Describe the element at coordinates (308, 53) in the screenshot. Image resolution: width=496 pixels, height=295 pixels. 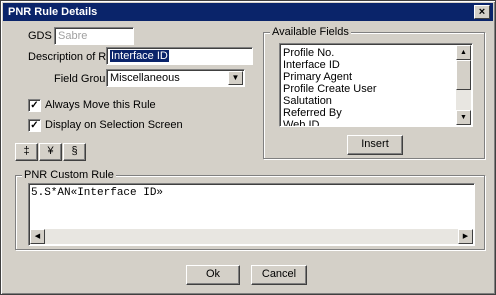
I see `list-item: Profile No.` at that location.